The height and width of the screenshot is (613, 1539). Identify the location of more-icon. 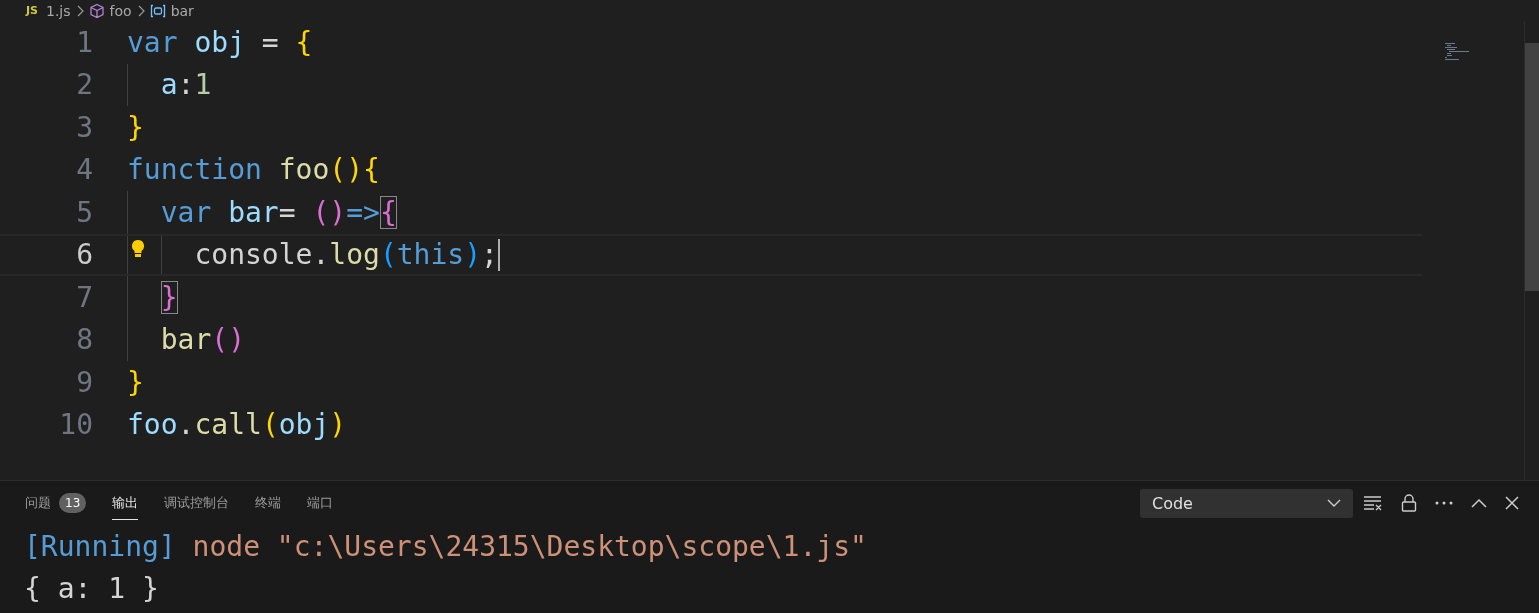
(1444, 503).